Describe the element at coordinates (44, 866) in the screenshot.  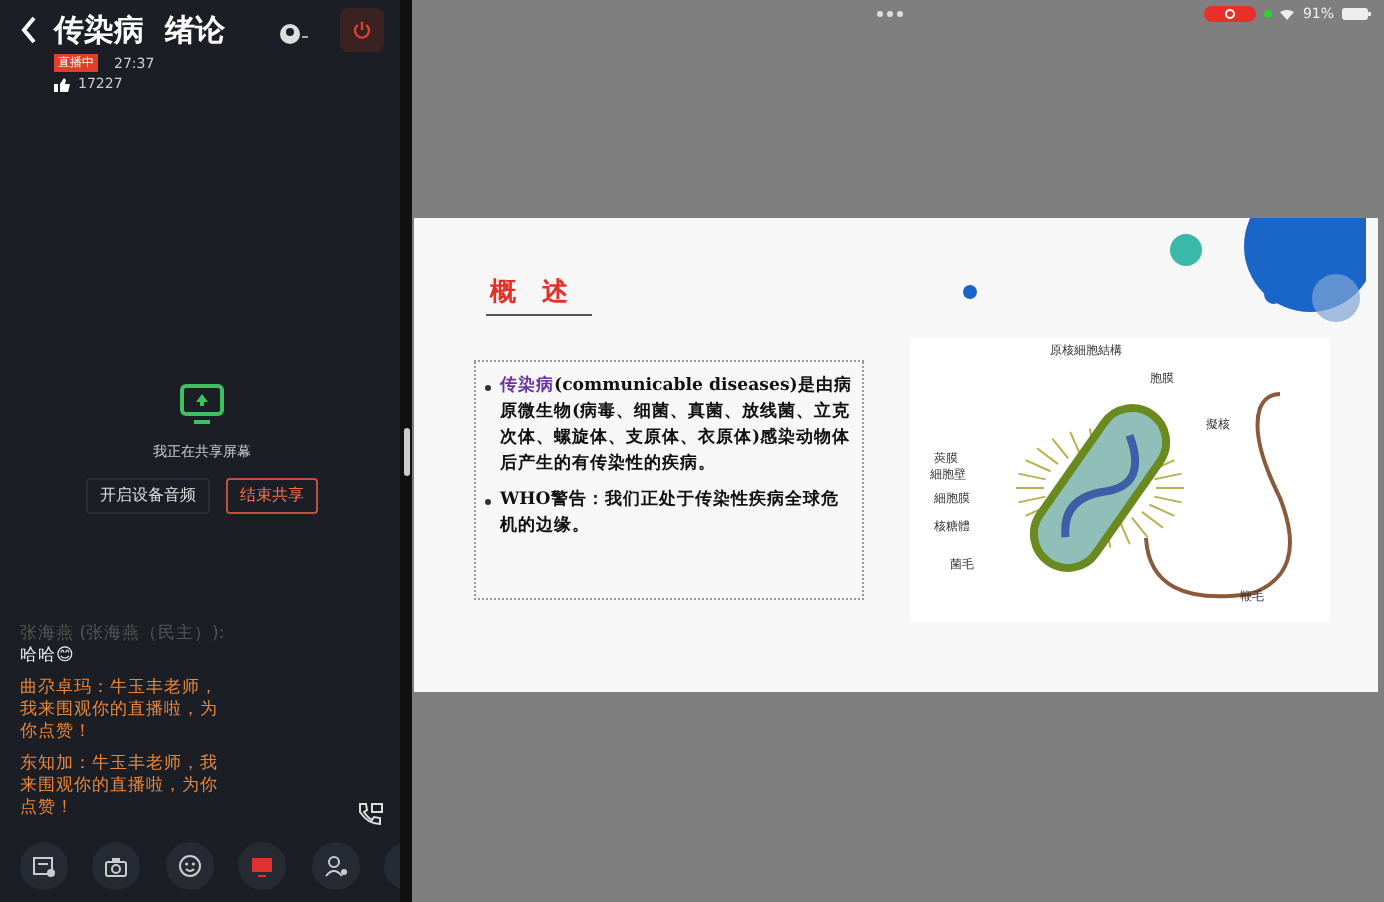
I see `settings-card-icon` at that location.